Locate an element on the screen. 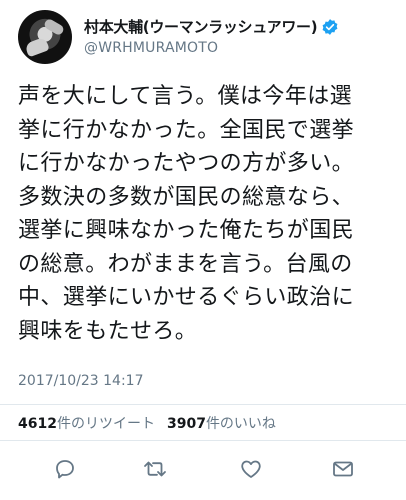 The image size is (406, 500). avatar-figure-hand is located at coordinates (37, 47).